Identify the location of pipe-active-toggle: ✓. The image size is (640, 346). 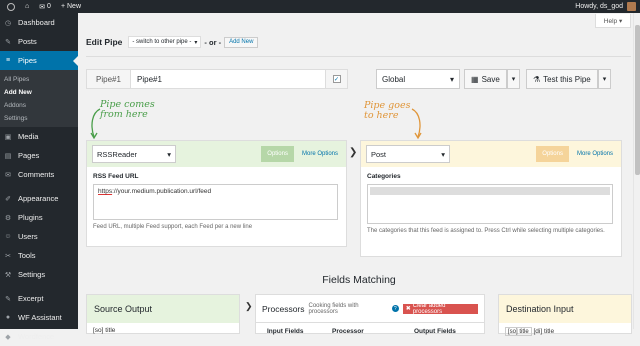
(336, 79).